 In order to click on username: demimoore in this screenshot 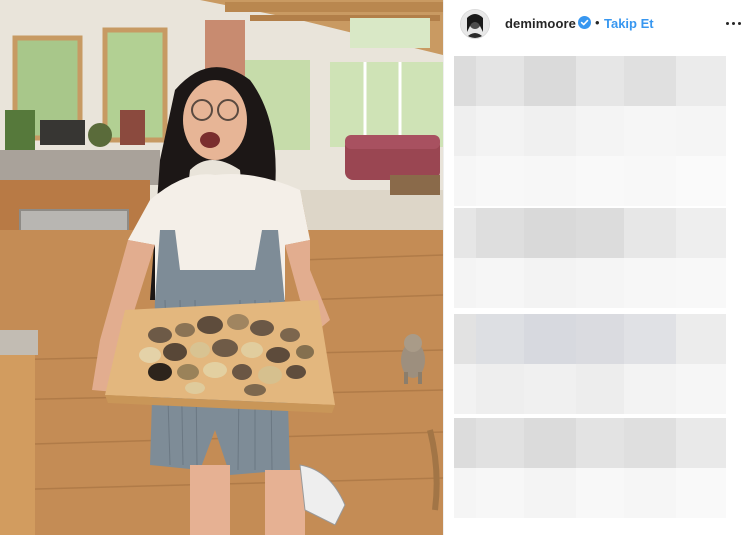, I will do `click(540, 23)`.